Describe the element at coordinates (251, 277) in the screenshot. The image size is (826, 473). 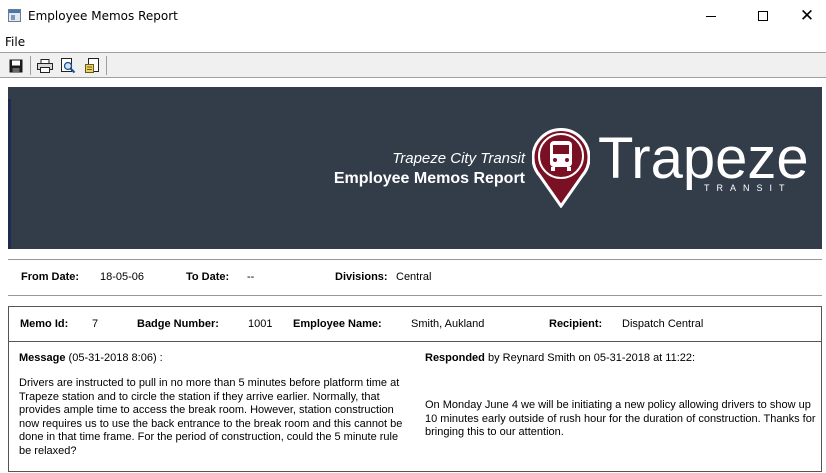
I see `to-date-value: --` at that location.